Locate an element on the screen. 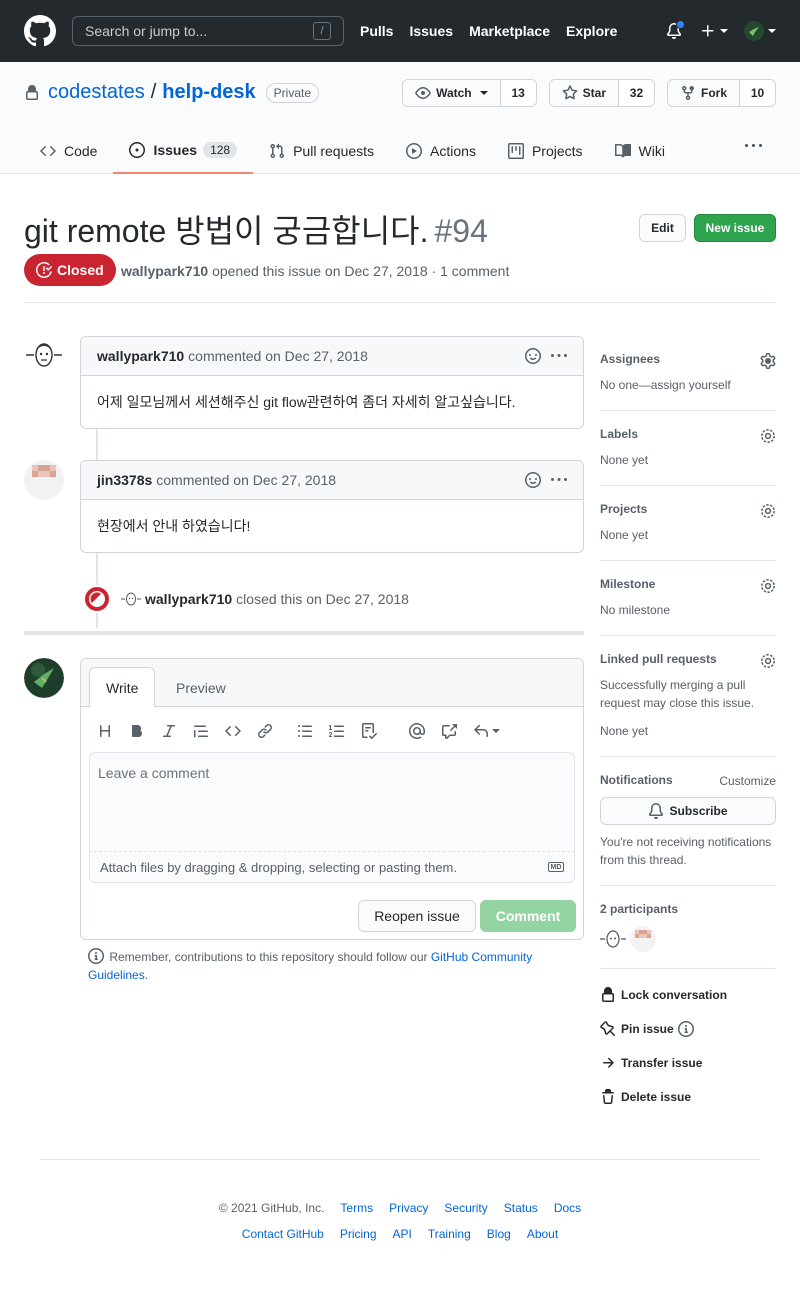 The height and width of the screenshot is (1301, 800). new-issue-button: New issue is located at coordinates (735, 228).